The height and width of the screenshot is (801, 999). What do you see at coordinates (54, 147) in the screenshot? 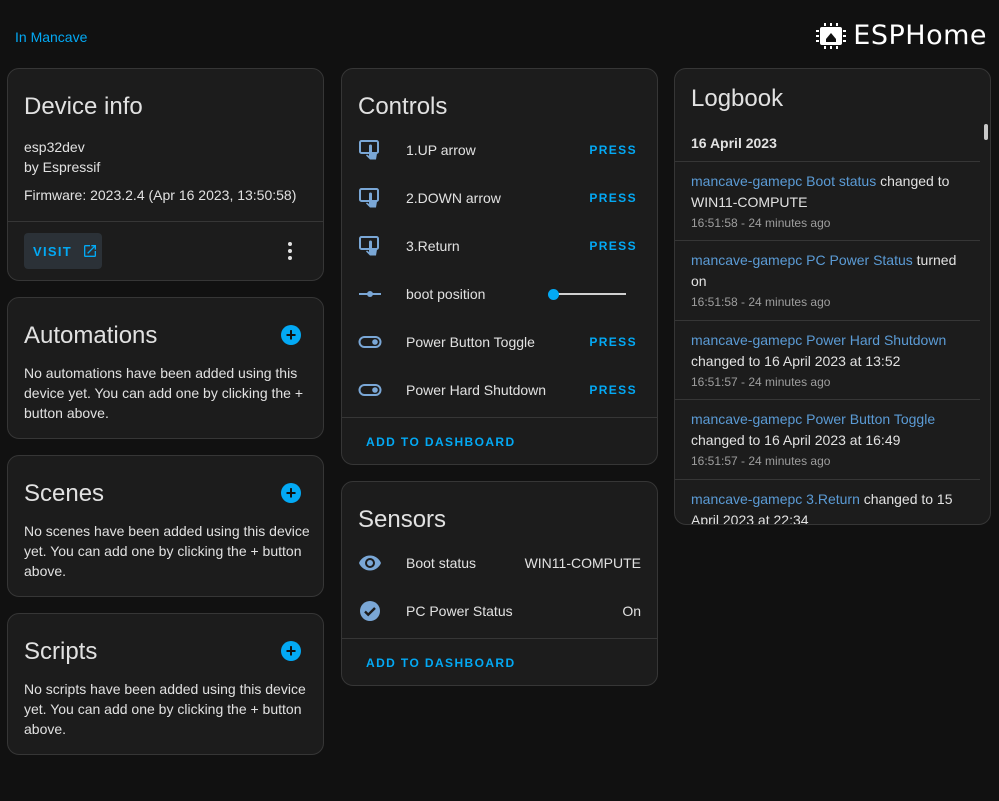
I see `device-model: esp32dev` at bounding box center [54, 147].